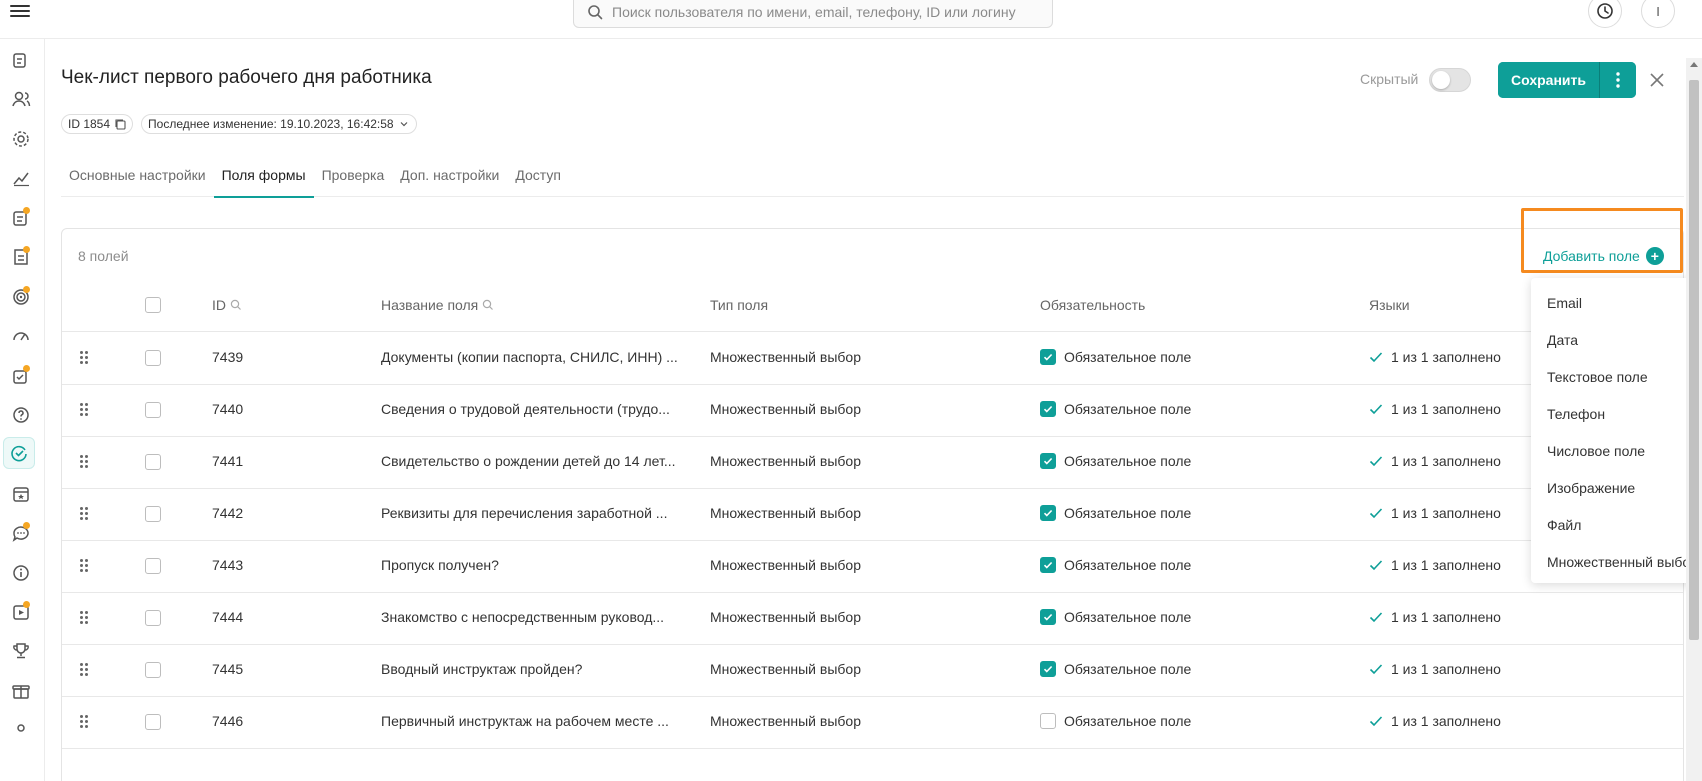 Image resolution: width=1702 pixels, height=781 pixels. Describe the element at coordinates (1549, 80) in the screenshot. I see `save-button: Сохранить` at that location.